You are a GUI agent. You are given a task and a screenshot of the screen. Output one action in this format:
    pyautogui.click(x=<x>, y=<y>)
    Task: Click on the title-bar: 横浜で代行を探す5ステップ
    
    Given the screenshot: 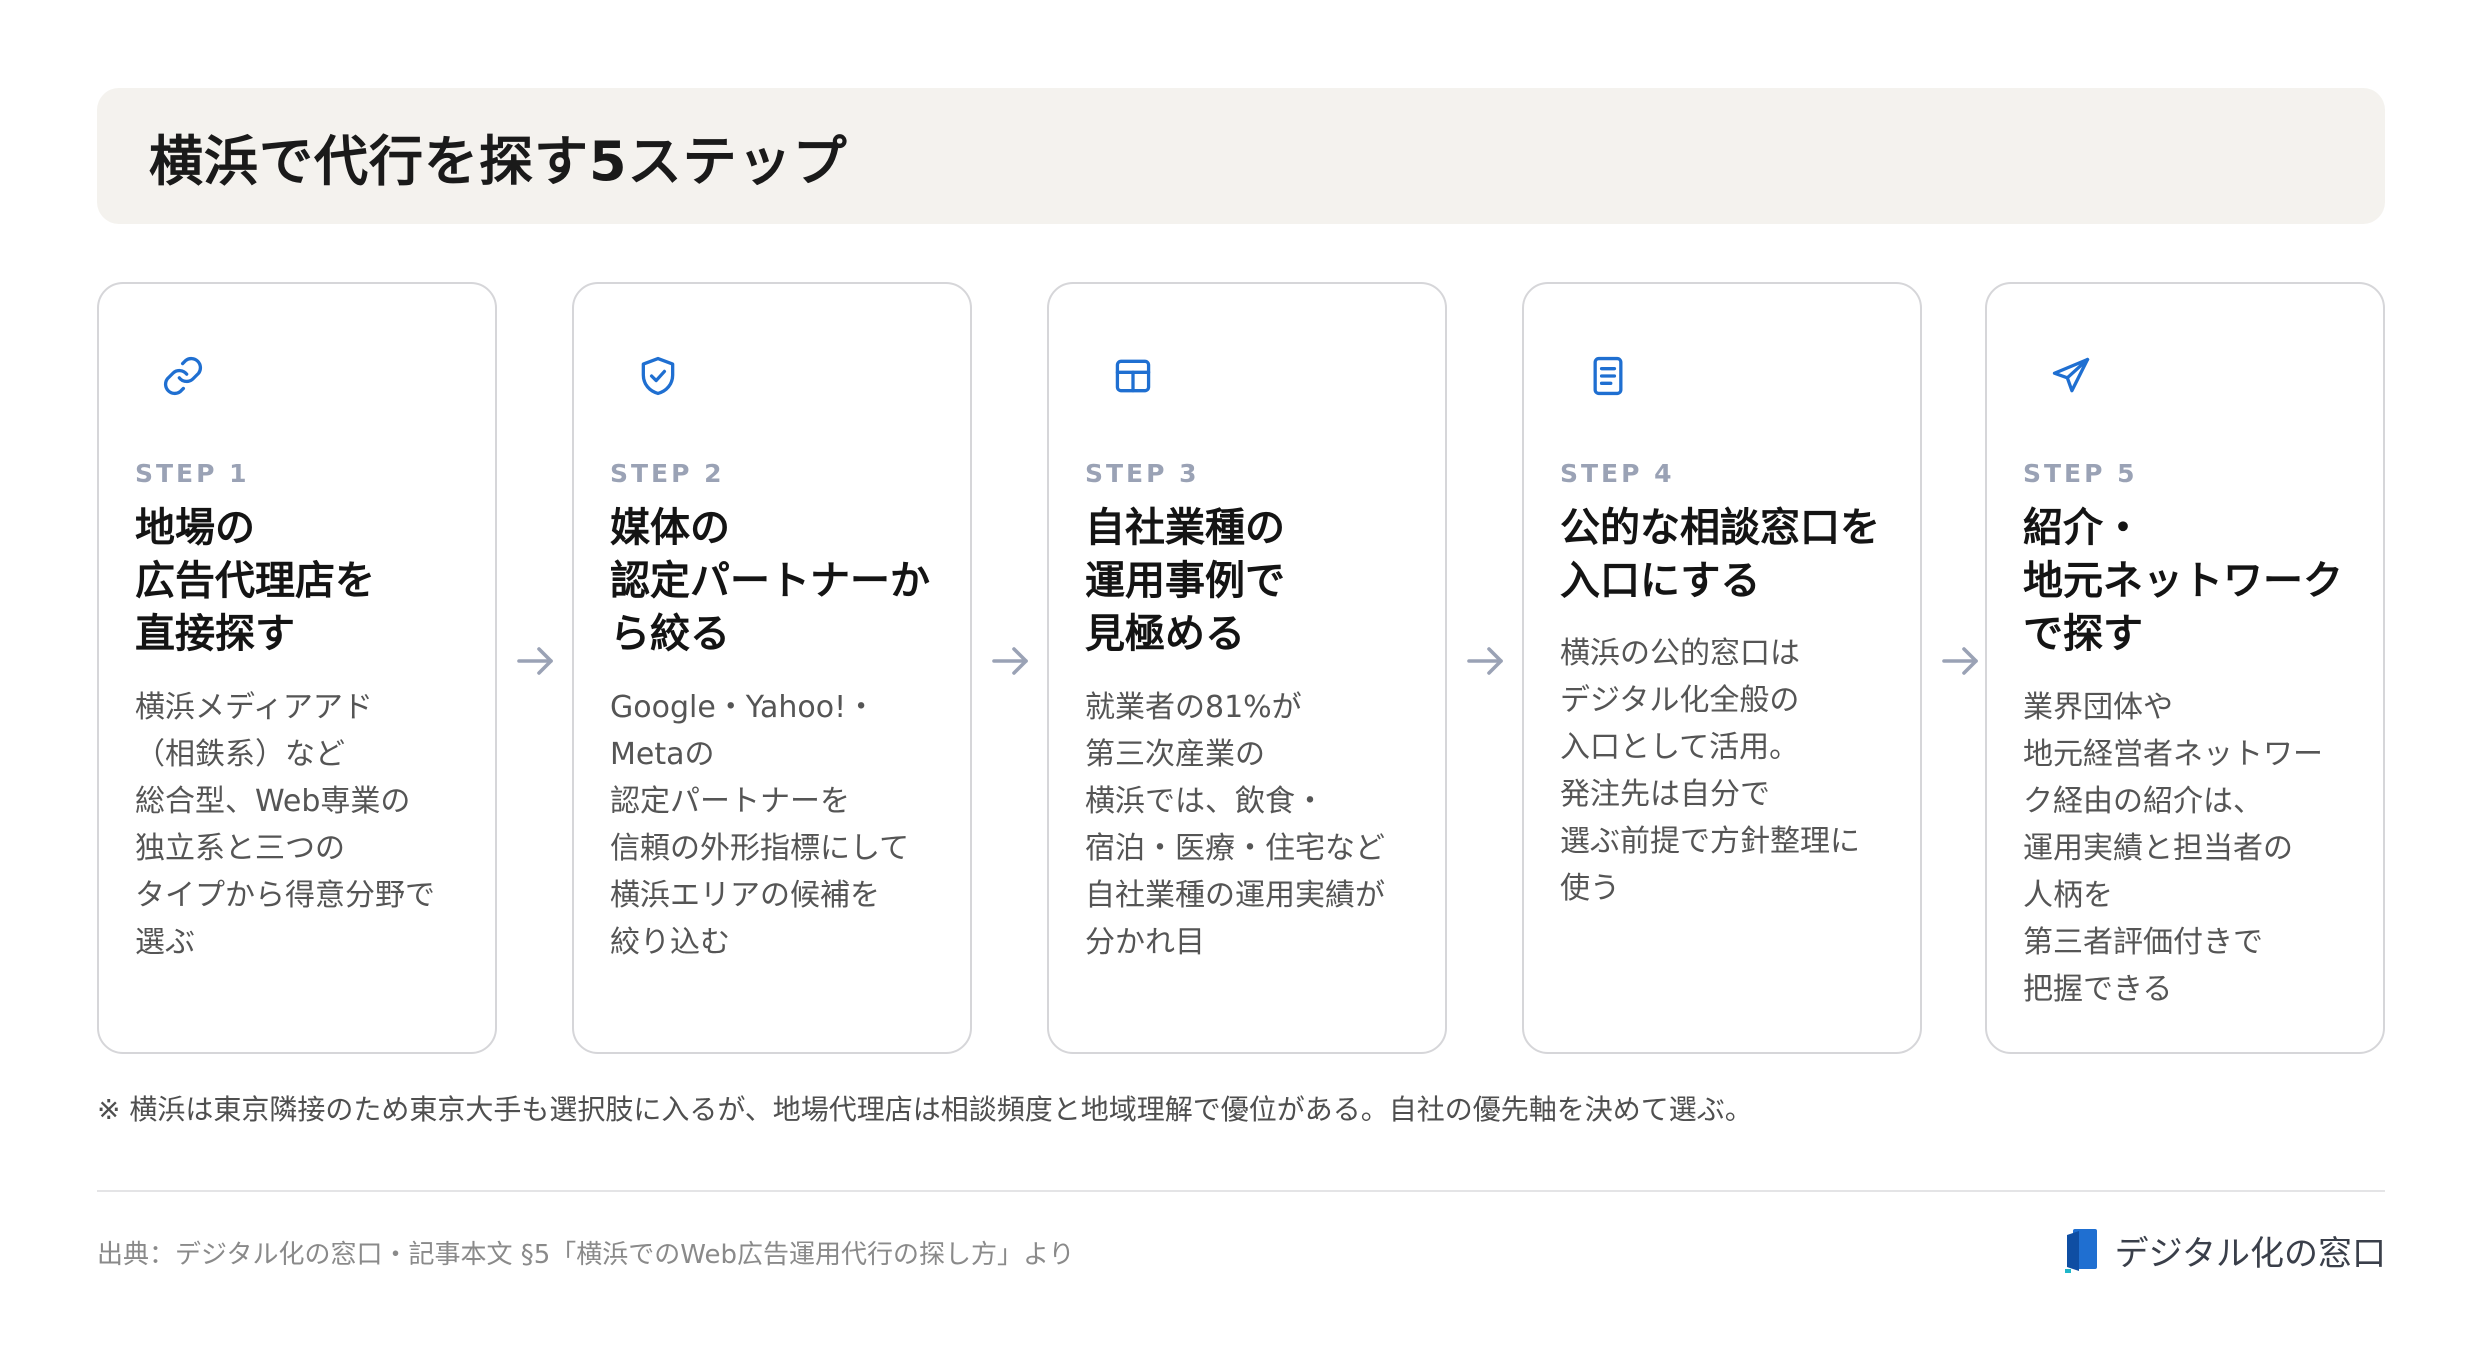 What is the action you would take?
    pyautogui.click(x=1241, y=156)
    